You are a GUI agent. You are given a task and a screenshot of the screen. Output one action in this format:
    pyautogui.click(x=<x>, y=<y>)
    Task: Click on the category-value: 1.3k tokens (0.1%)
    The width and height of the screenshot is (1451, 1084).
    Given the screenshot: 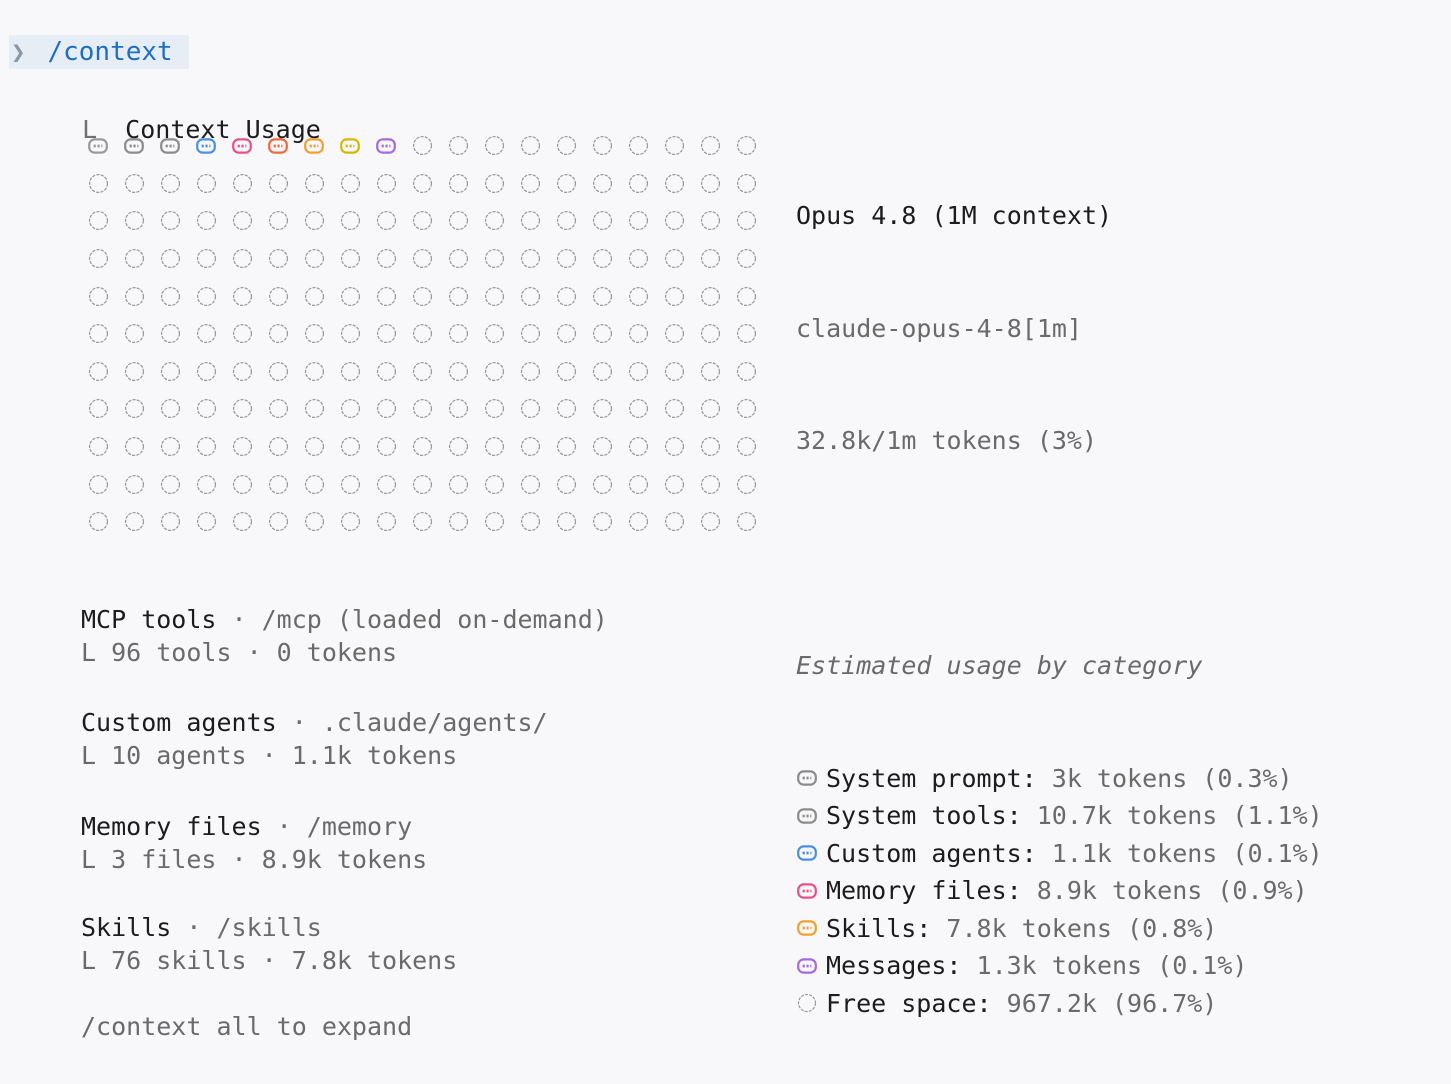 What is the action you would take?
    pyautogui.click(x=1112, y=965)
    